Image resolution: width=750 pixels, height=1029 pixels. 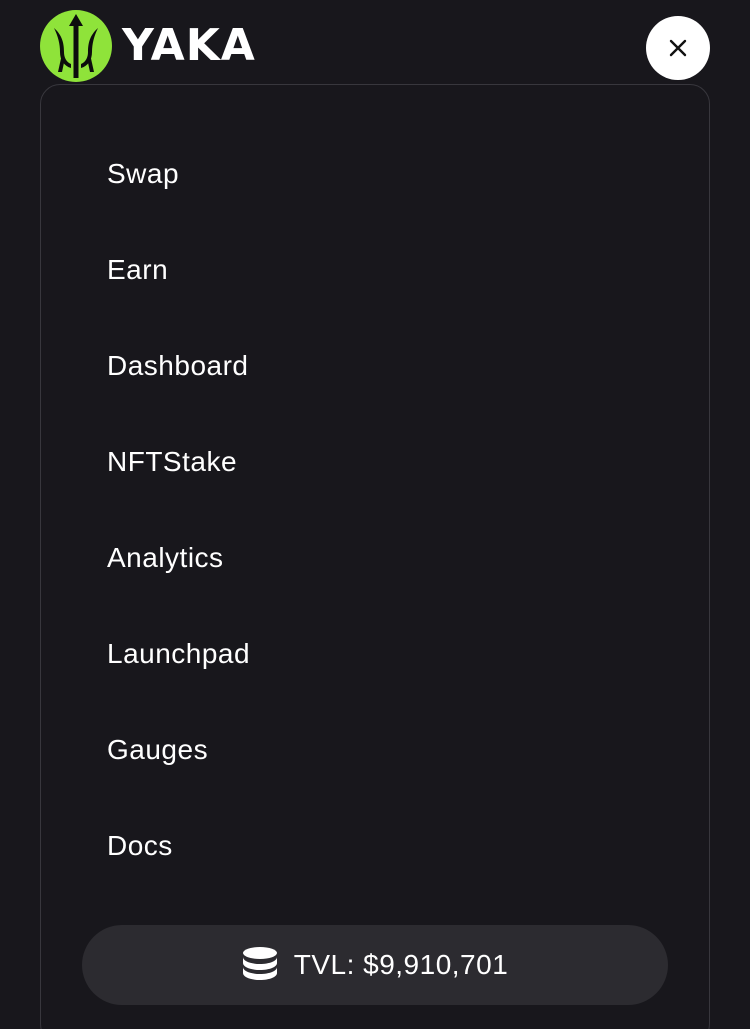 What do you see at coordinates (178, 573) in the screenshot?
I see `menu-item-analytics: Analytics` at bounding box center [178, 573].